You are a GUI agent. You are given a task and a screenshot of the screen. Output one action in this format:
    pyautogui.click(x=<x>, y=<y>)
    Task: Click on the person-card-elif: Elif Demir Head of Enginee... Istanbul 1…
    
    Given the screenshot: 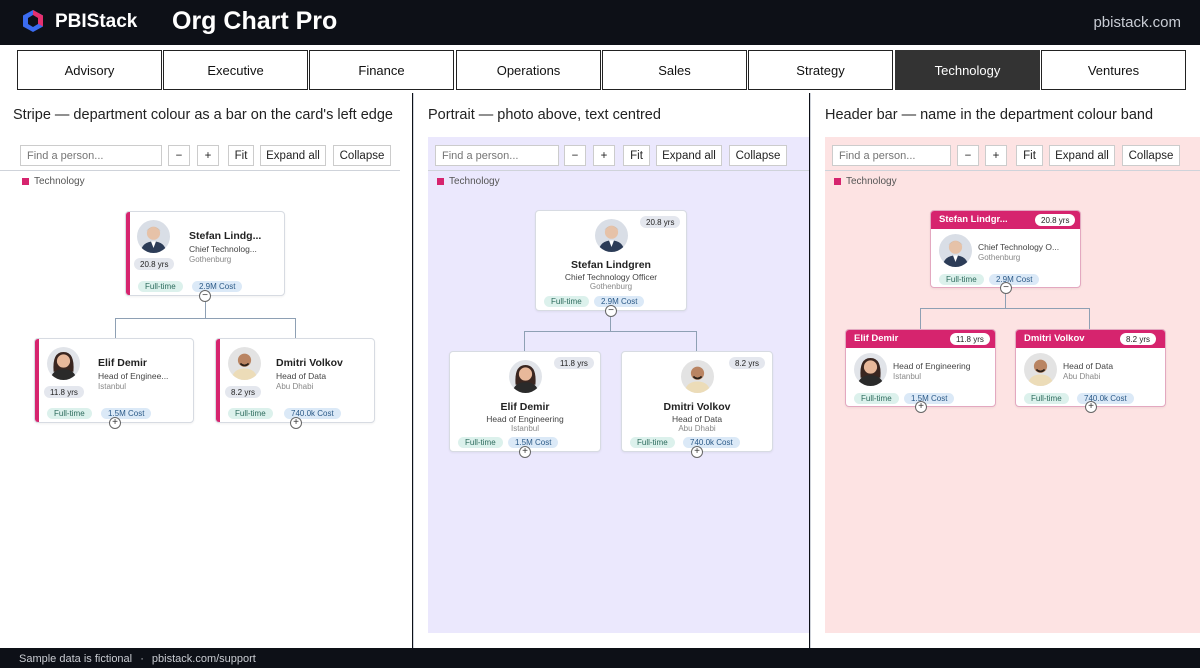 What is the action you would take?
    pyautogui.click(x=114, y=383)
    